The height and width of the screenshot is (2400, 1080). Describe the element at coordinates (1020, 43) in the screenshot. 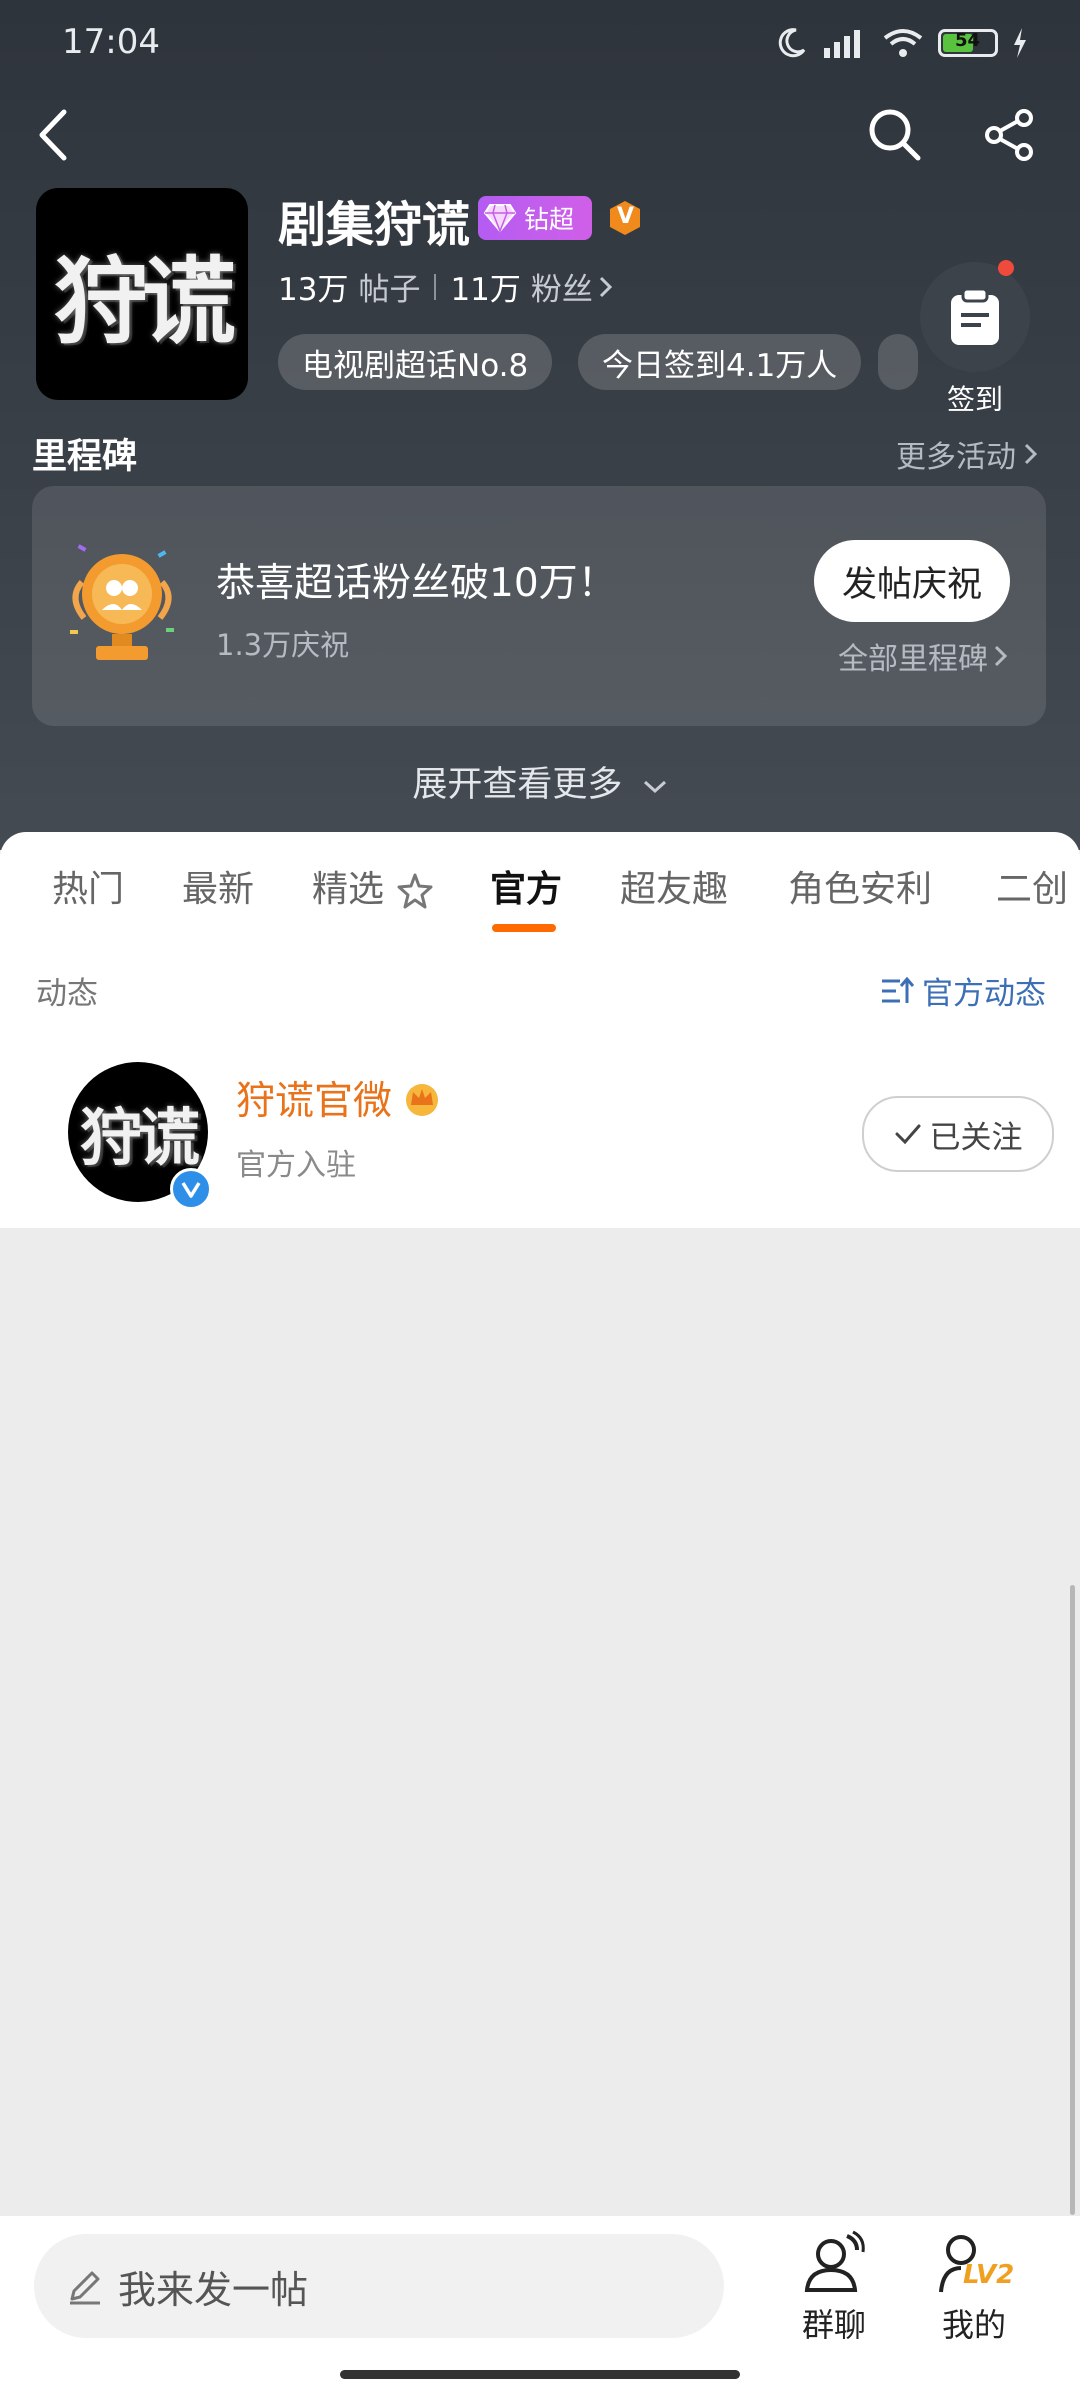

I see `charging-icon` at that location.